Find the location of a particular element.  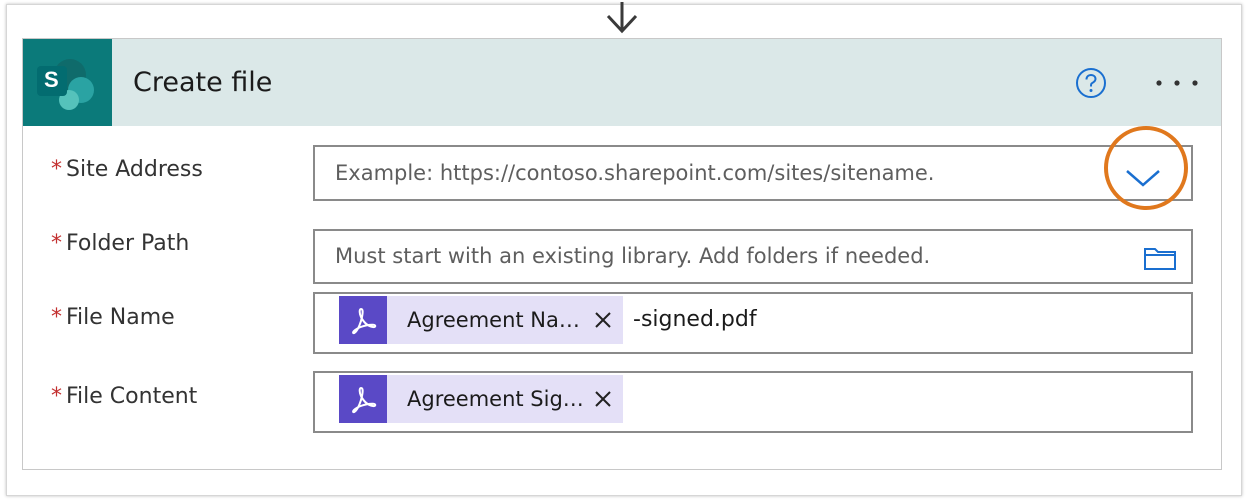

folder-path-label: * Folder Path is located at coordinates (120, 243).